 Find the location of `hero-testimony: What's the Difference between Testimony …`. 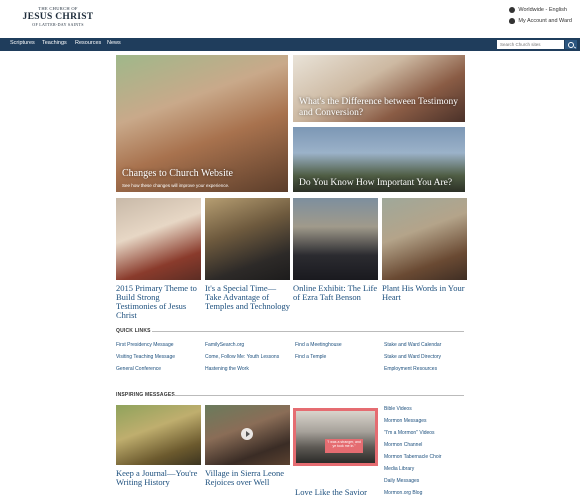

hero-testimony: What's the Difference between Testimony … is located at coordinates (379, 88).